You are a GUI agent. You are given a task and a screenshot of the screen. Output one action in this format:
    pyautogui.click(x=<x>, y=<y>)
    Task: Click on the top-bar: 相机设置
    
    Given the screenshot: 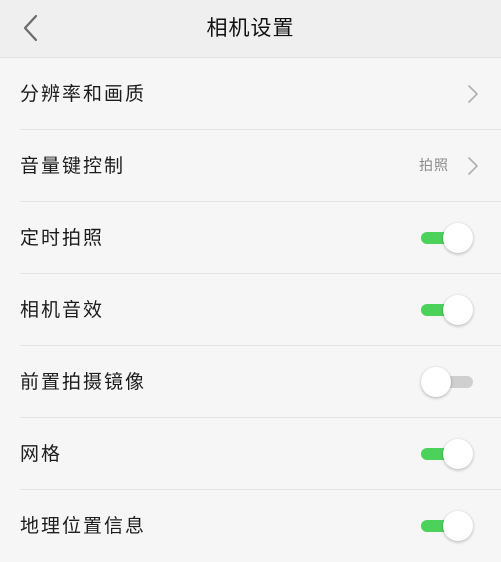 What is the action you would take?
    pyautogui.click(x=250, y=29)
    